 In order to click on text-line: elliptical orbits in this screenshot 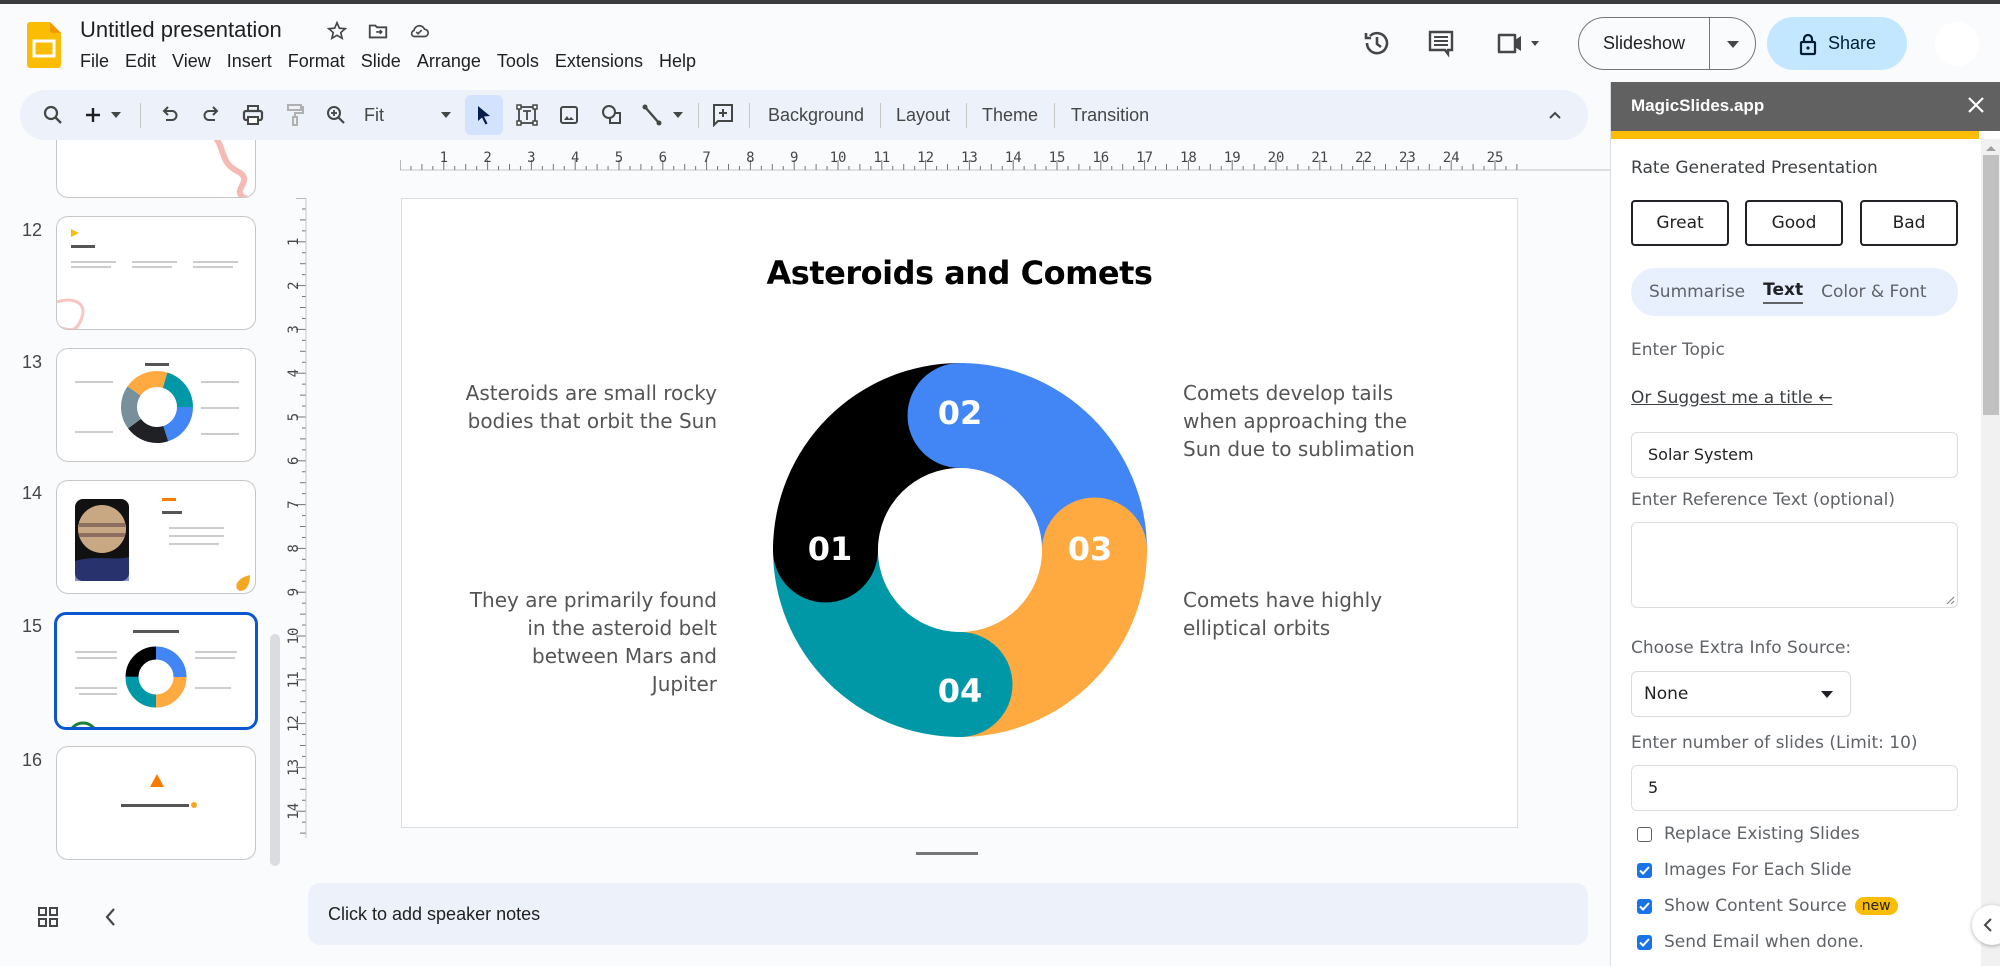, I will do `click(1257, 628)`.